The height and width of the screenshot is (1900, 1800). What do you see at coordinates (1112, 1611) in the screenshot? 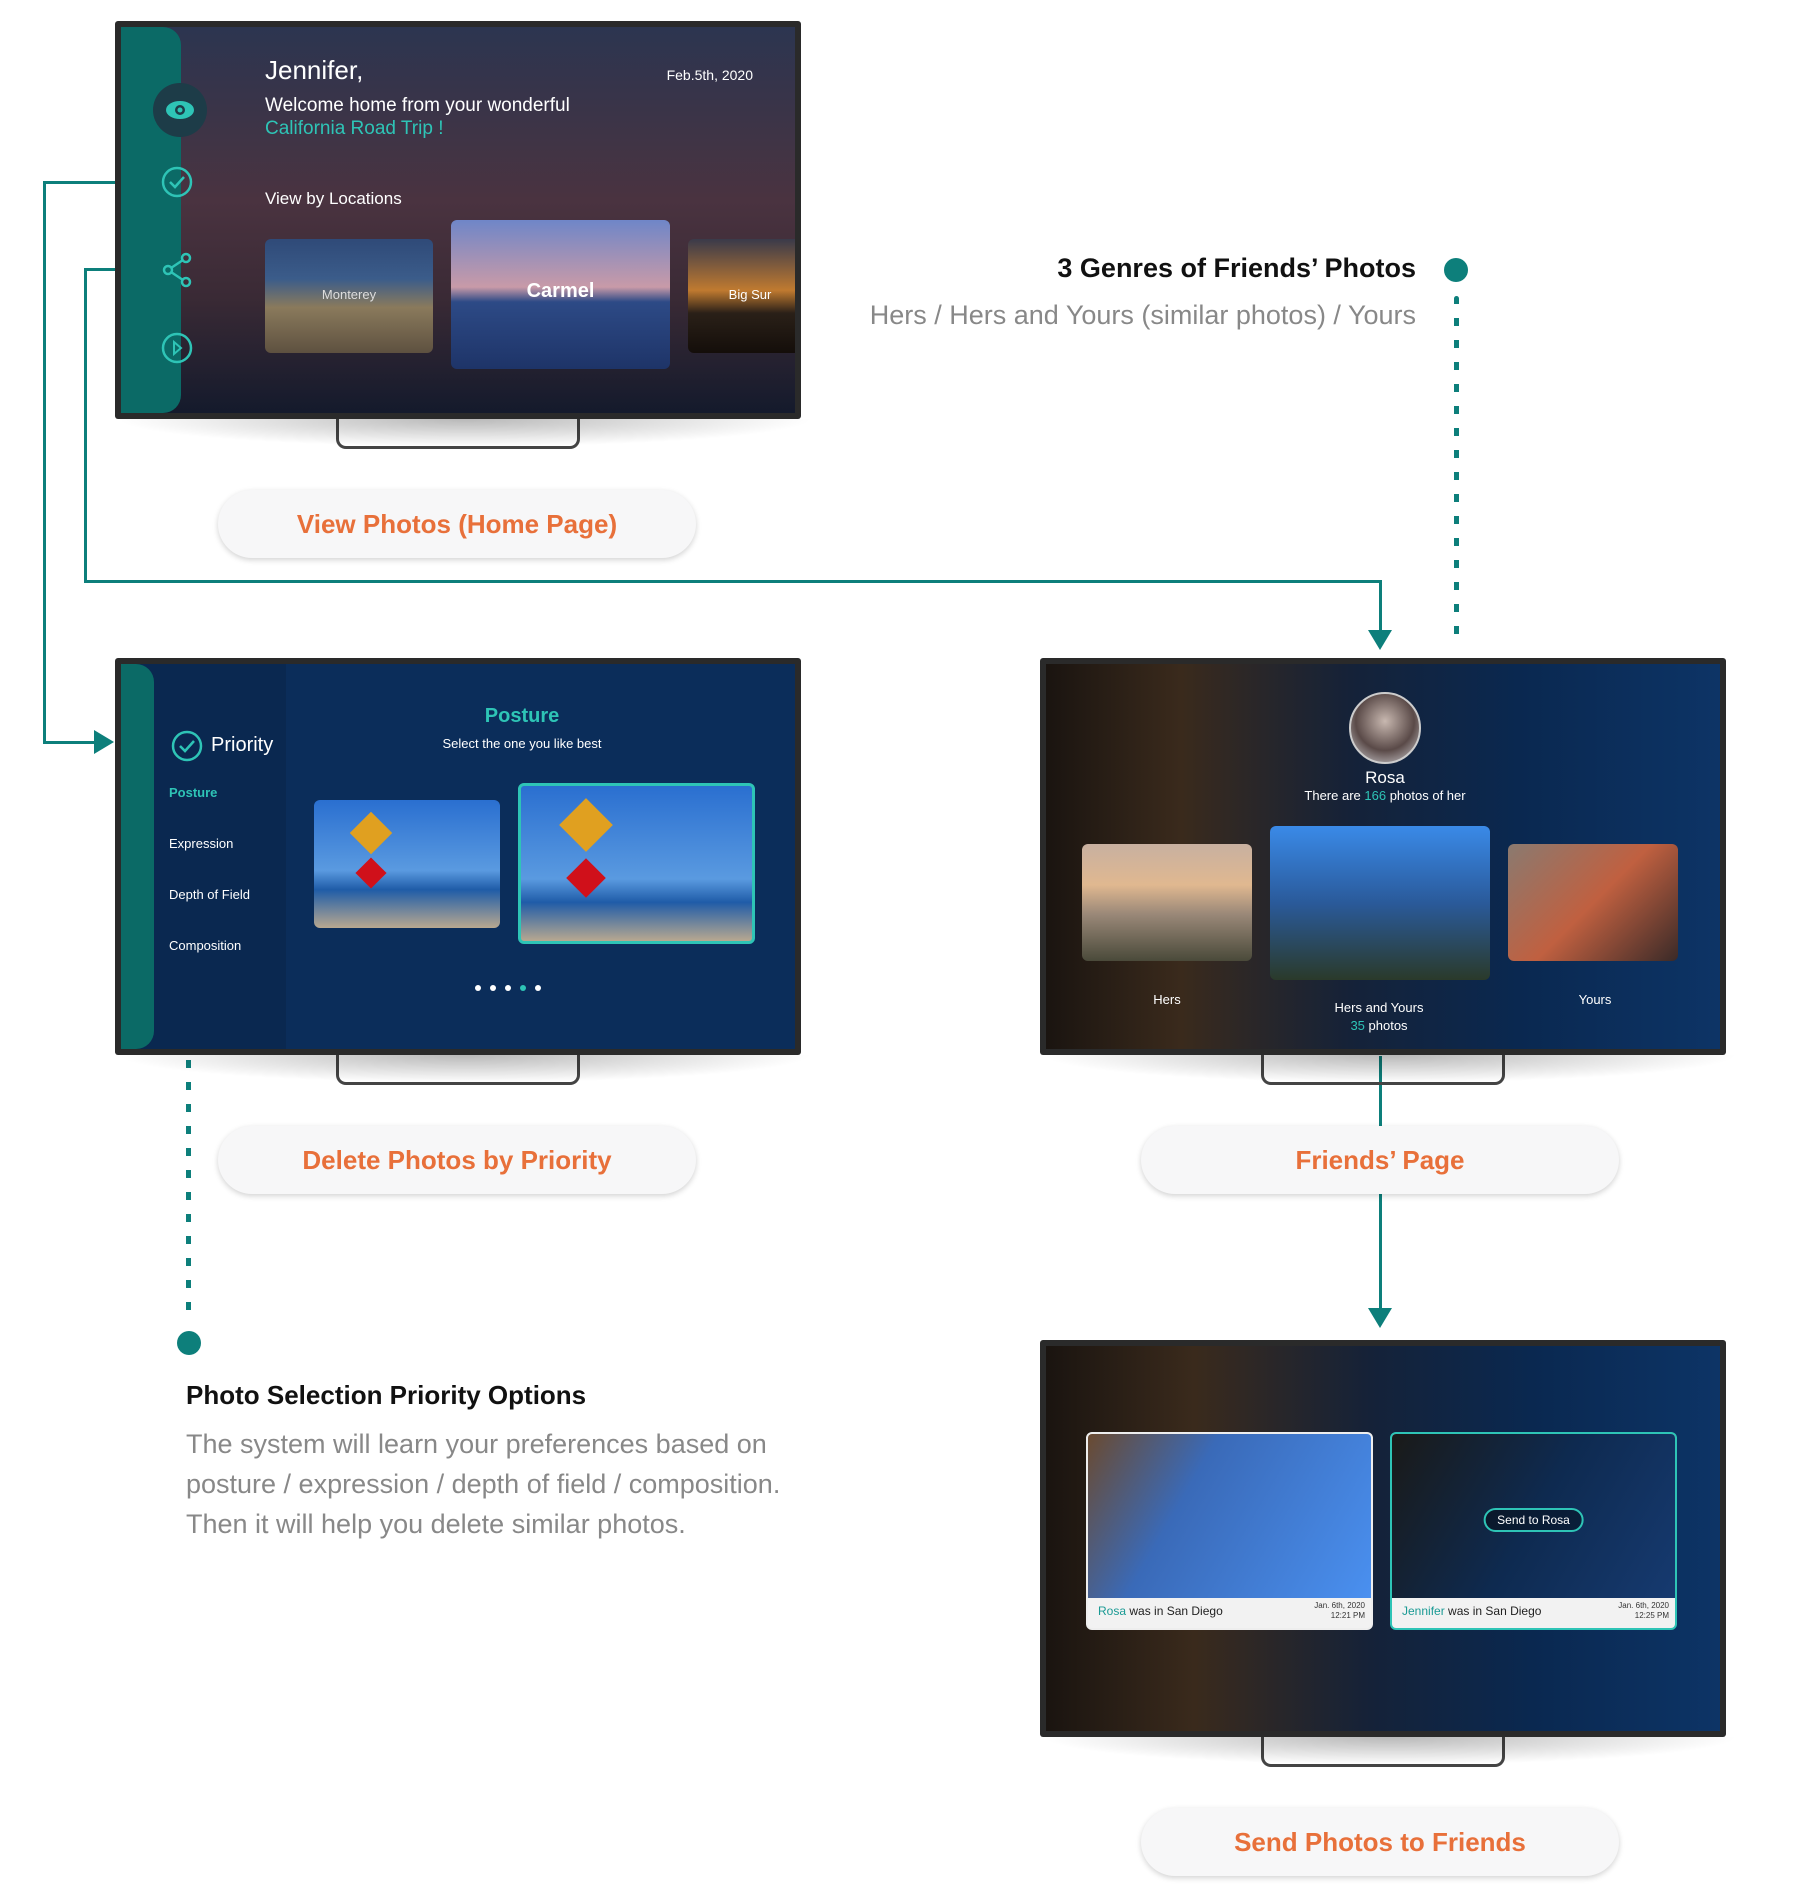
I see `card-name: Rosa` at bounding box center [1112, 1611].